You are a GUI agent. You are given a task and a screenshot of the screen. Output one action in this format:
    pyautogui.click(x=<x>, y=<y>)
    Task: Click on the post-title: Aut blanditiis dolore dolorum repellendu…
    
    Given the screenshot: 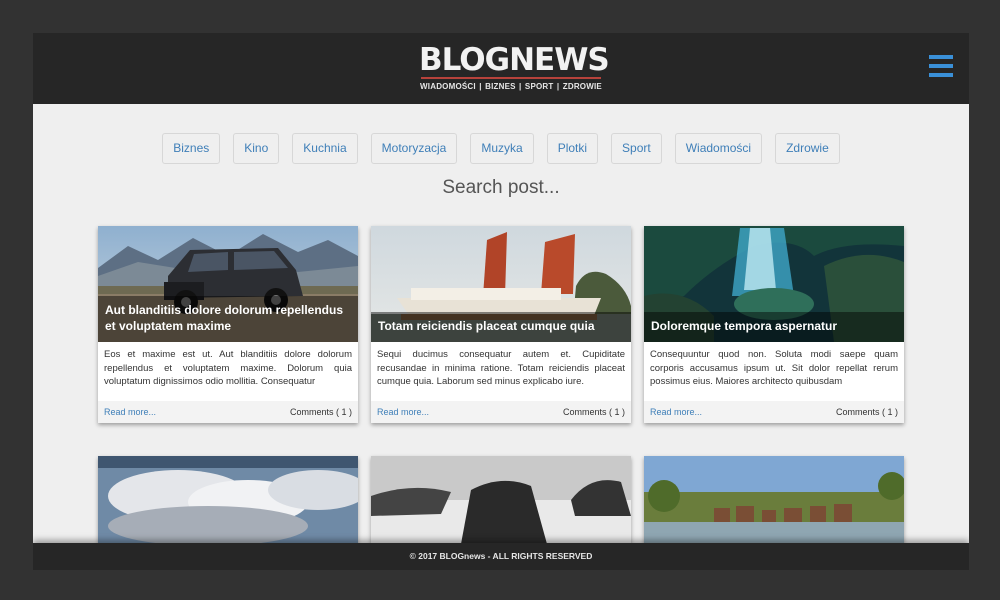 What is the action you would take?
    pyautogui.click(x=228, y=319)
    